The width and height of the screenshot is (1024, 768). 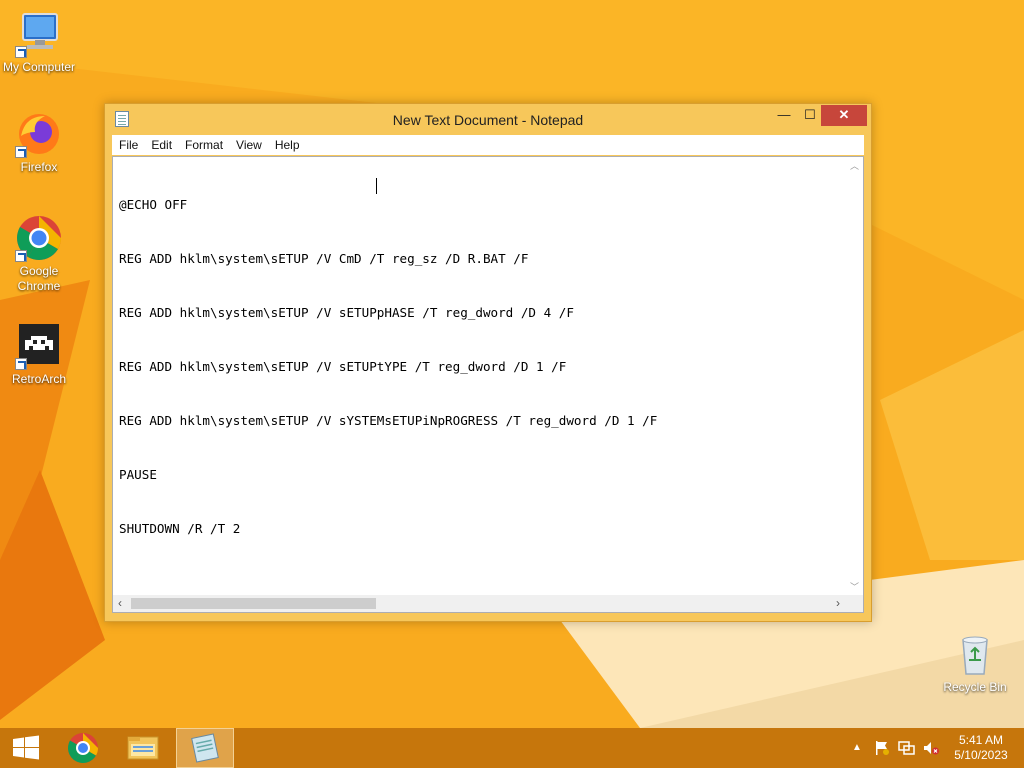 I want to click on text-caret, so click(x=376, y=186).